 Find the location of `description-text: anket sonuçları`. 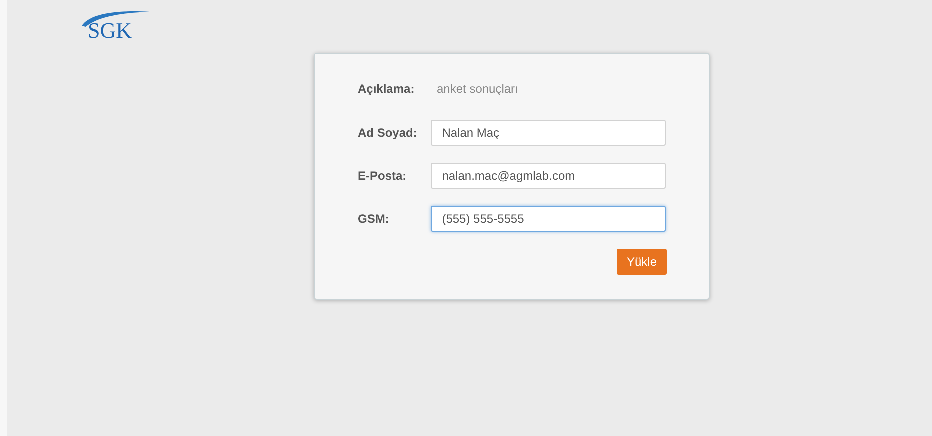

description-text: anket sonuçları is located at coordinates (477, 89).